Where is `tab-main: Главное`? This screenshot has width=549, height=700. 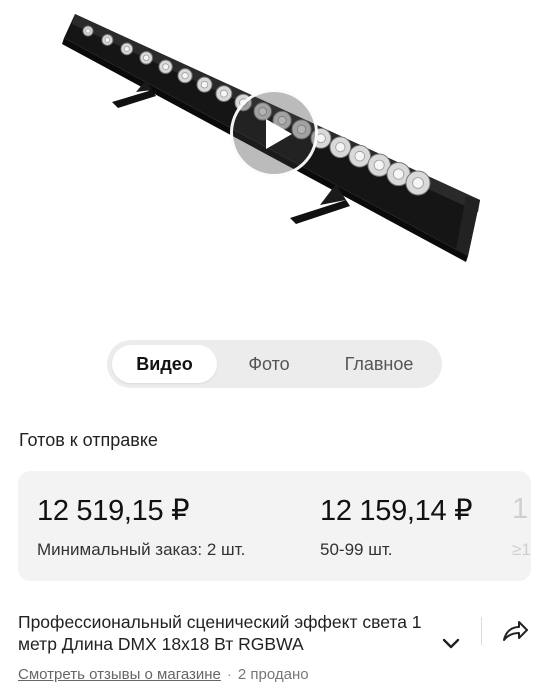
tab-main: Главное is located at coordinates (379, 364).